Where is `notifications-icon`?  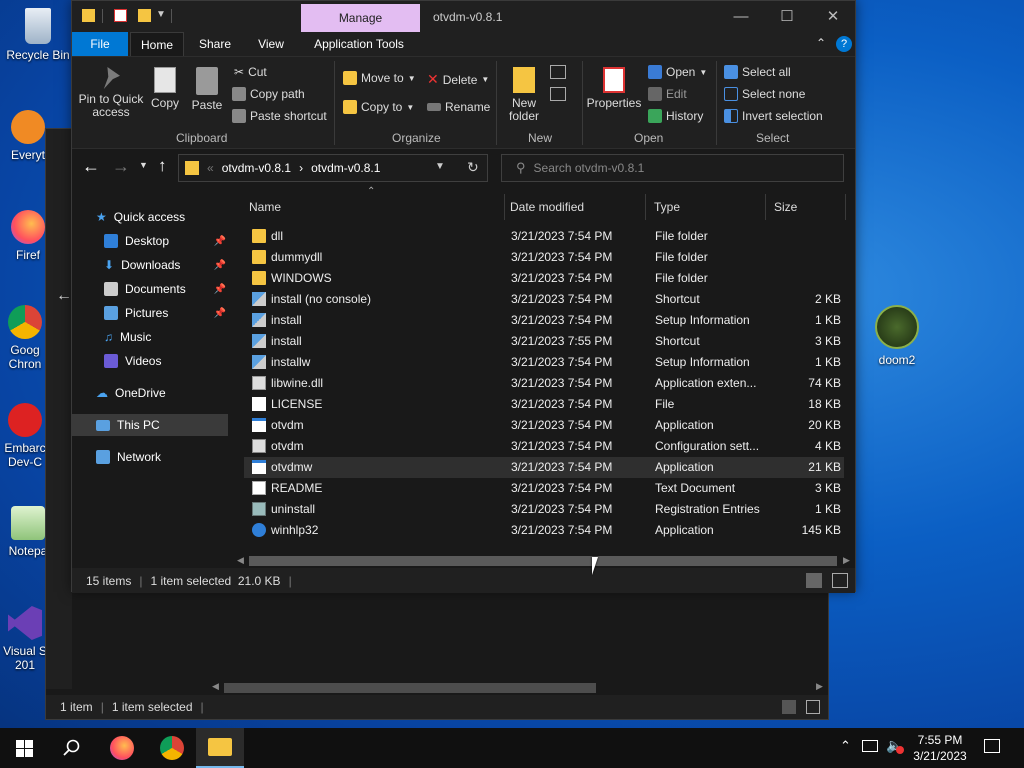 notifications-icon is located at coordinates (992, 746).